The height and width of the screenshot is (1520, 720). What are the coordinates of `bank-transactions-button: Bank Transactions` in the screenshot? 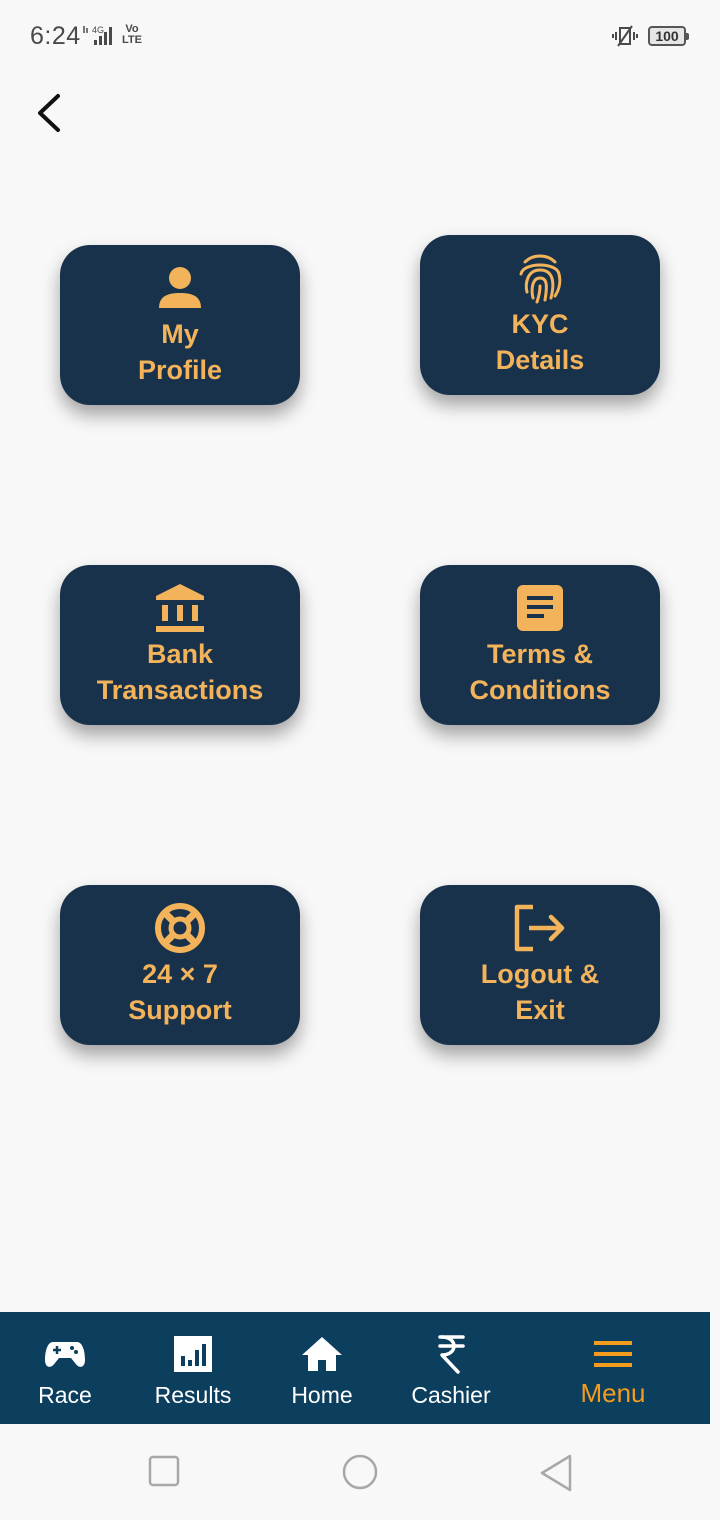 It's located at (180, 645).